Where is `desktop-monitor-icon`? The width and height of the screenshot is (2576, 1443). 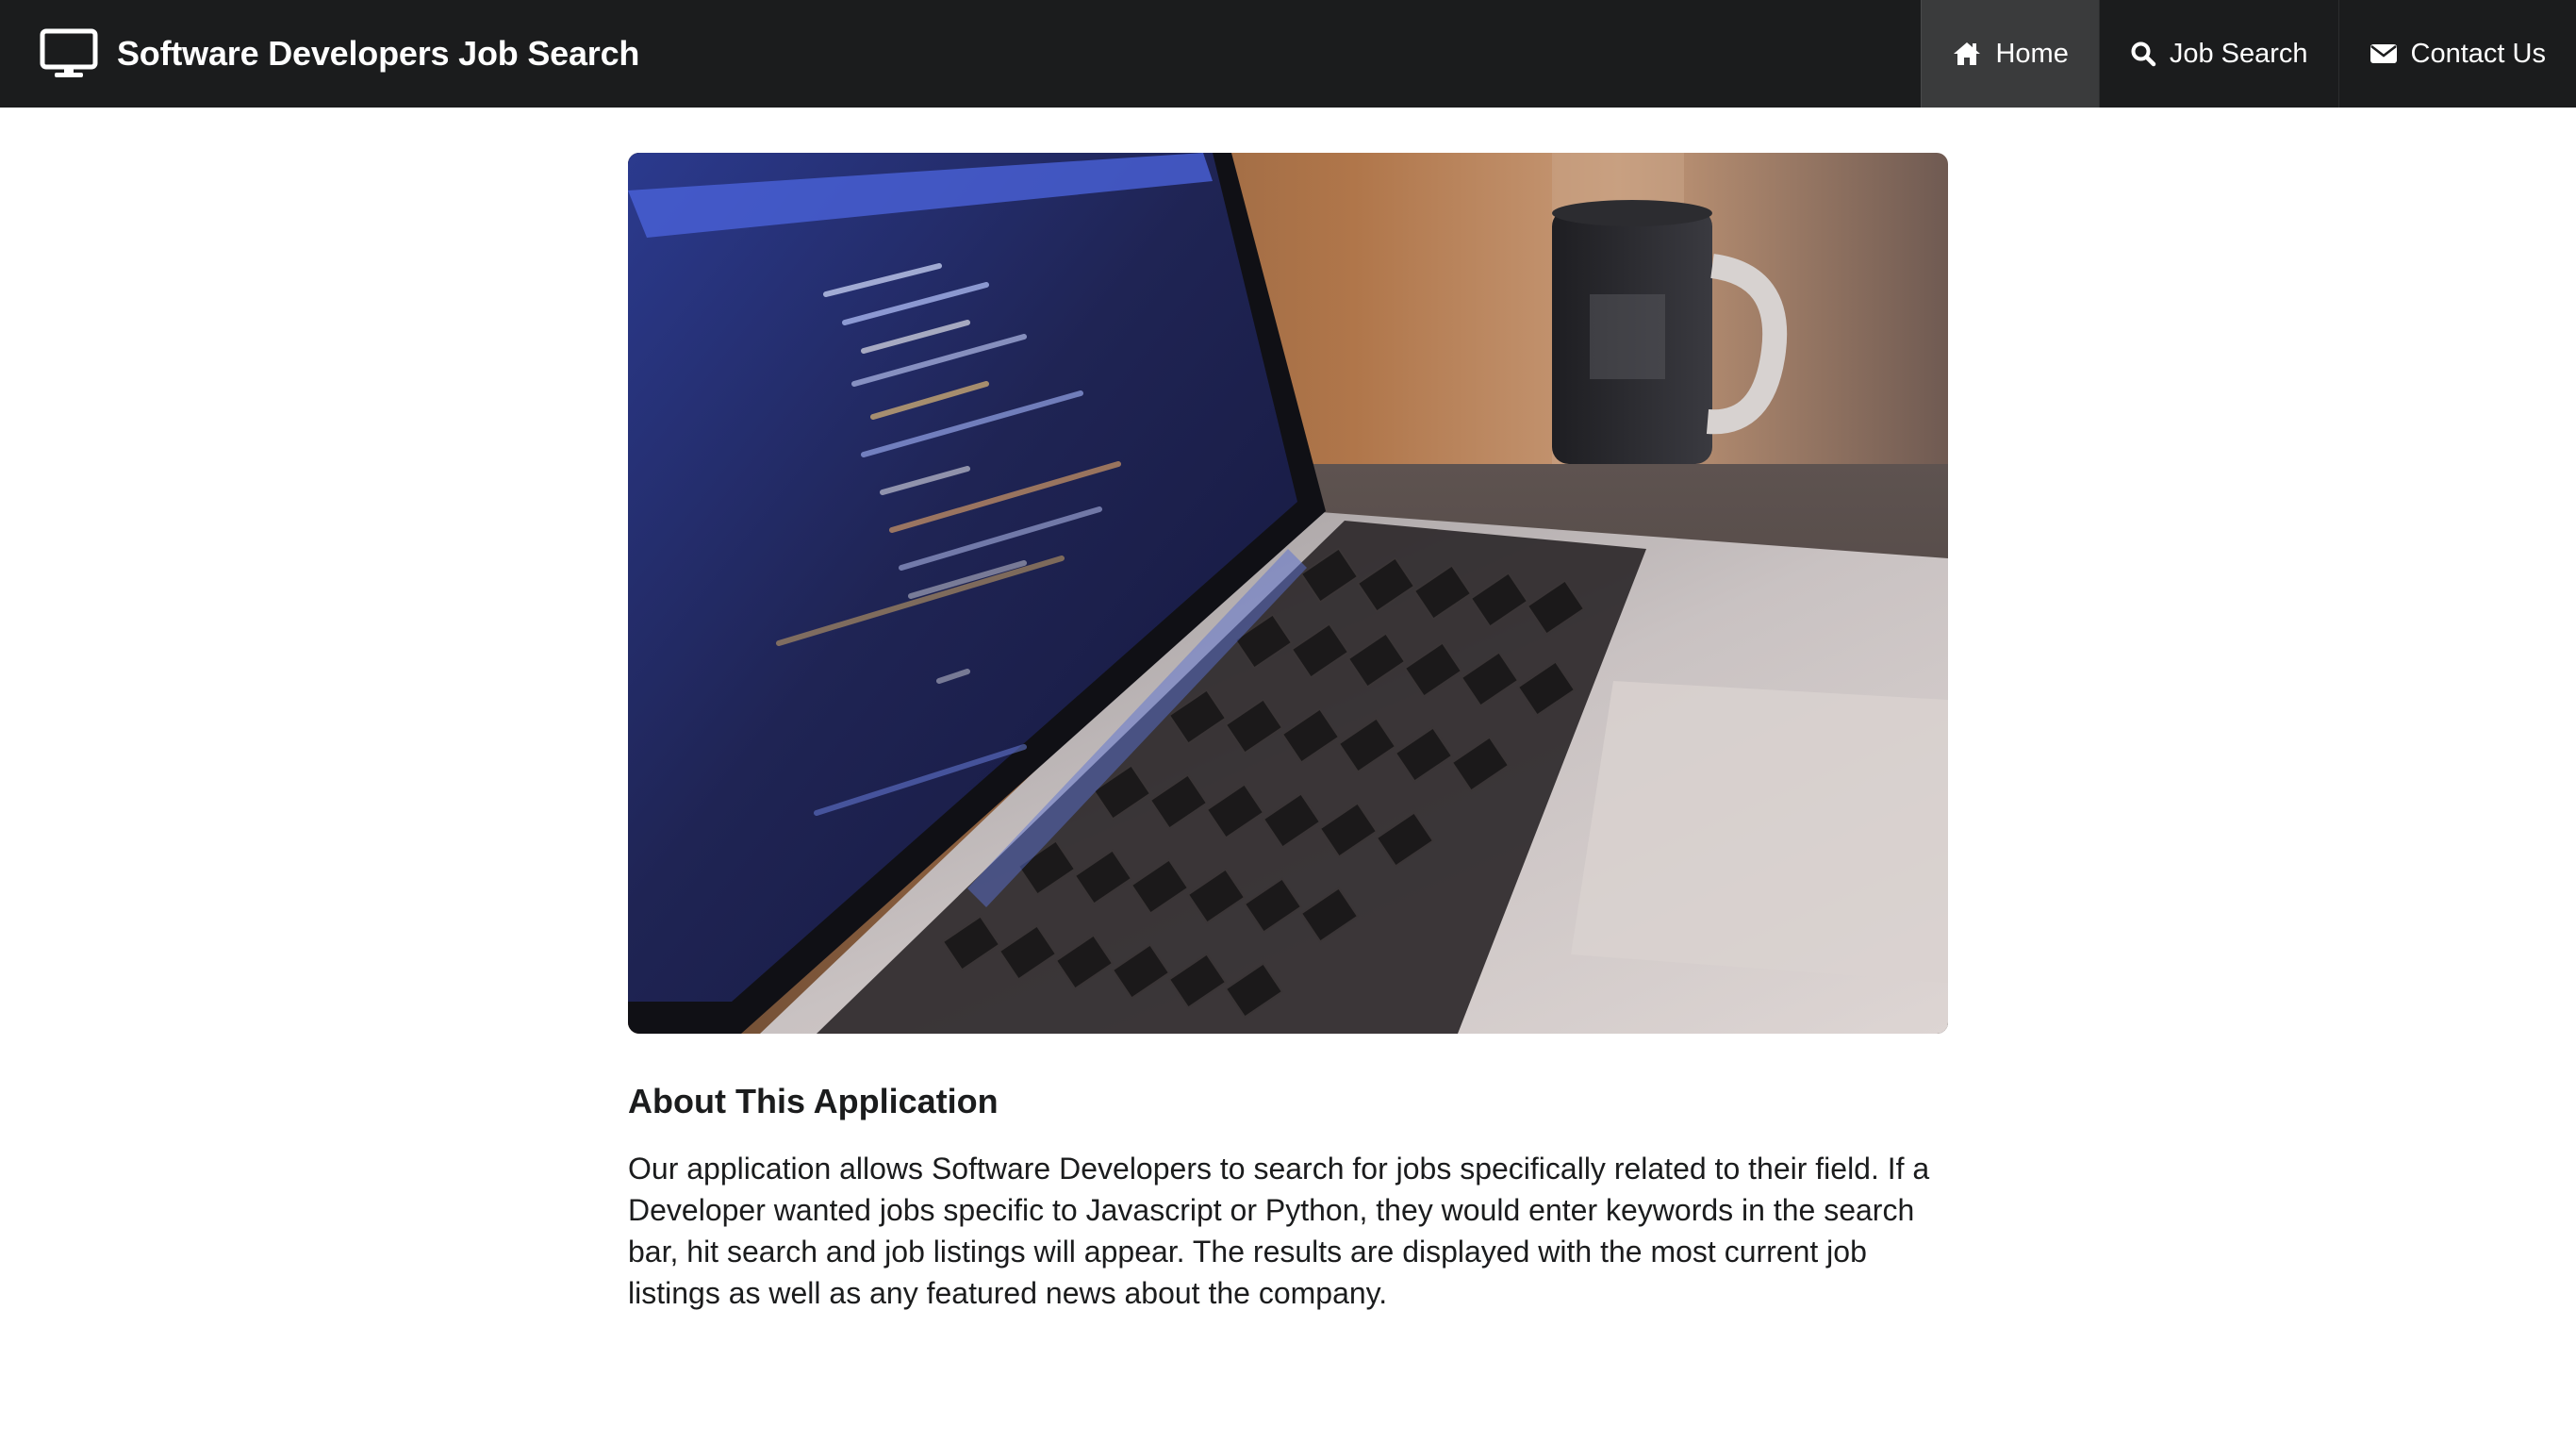
desktop-monitor-icon is located at coordinates (69, 52).